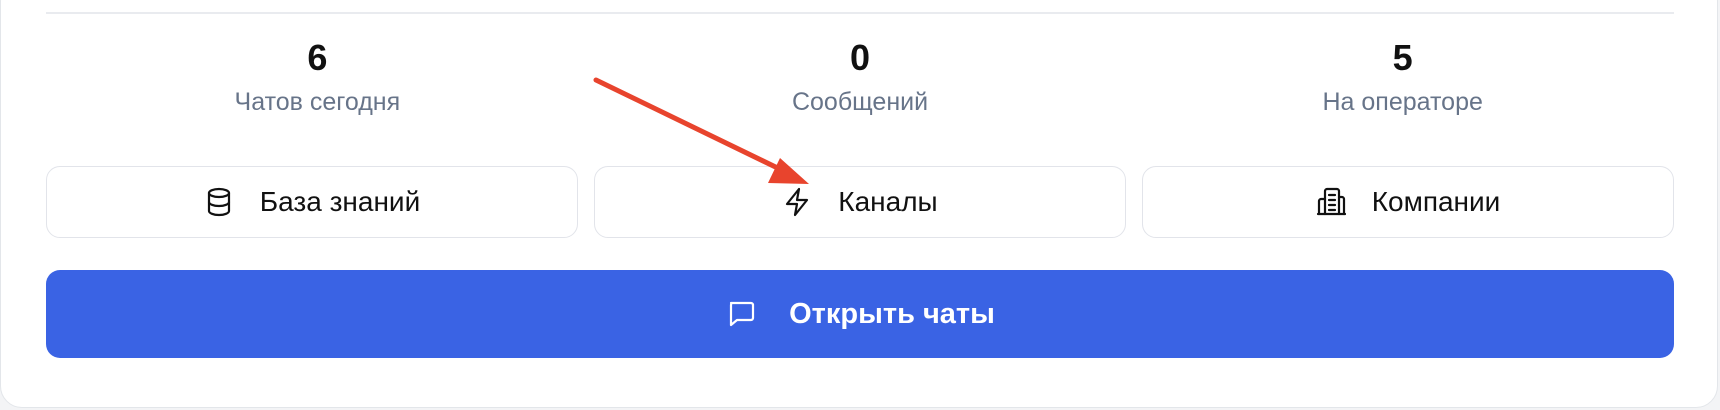  I want to click on lightning-icon, so click(797, 202).